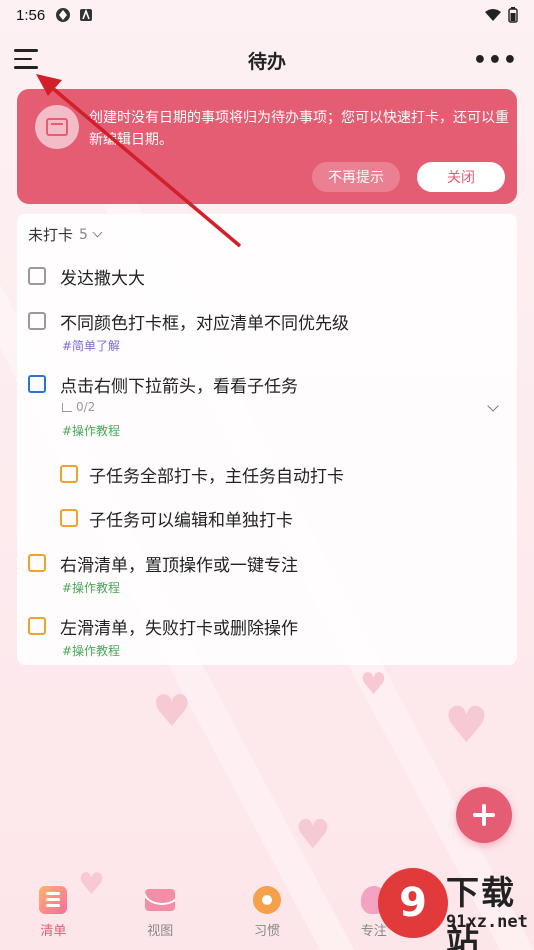  Describe the element at coordinates (83, 234) in the screenshot. I see `group-count: 5` at that location.